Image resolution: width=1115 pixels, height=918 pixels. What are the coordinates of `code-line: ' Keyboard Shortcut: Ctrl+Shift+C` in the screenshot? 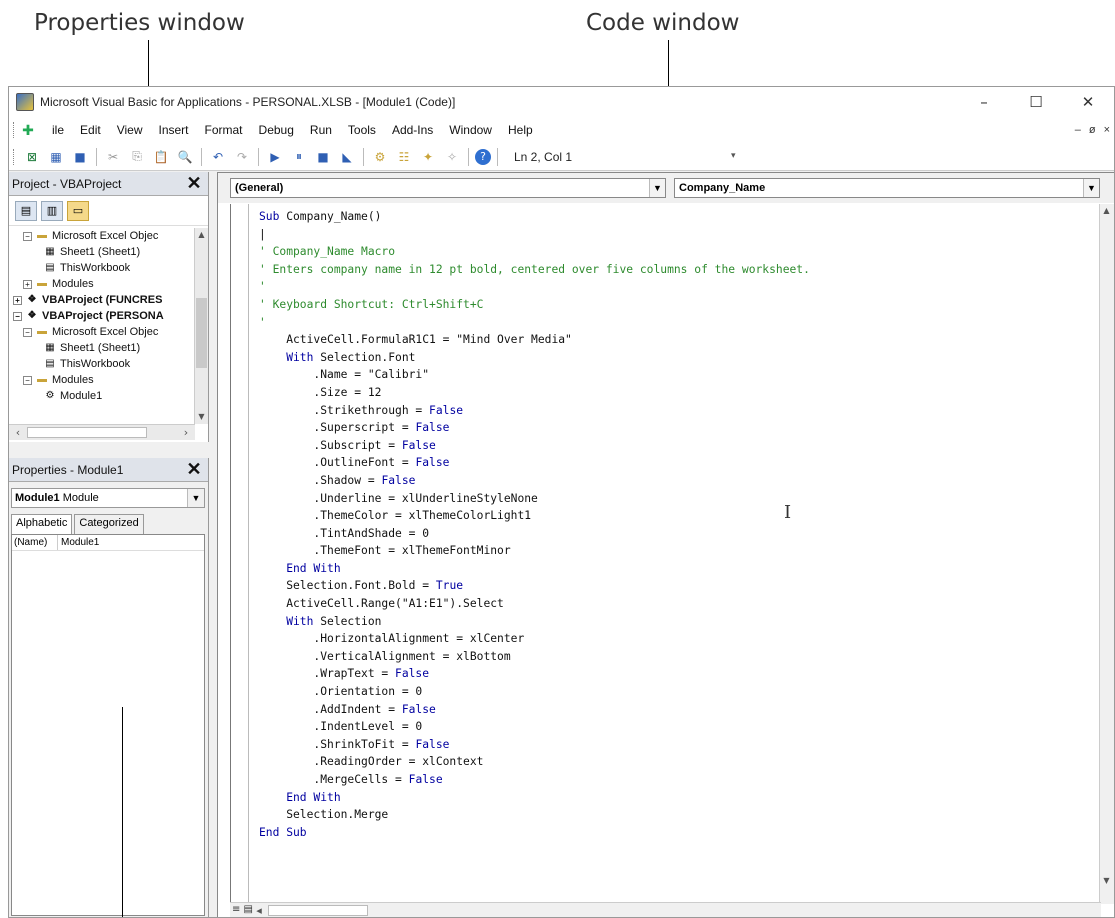 It's located at (534, 305).